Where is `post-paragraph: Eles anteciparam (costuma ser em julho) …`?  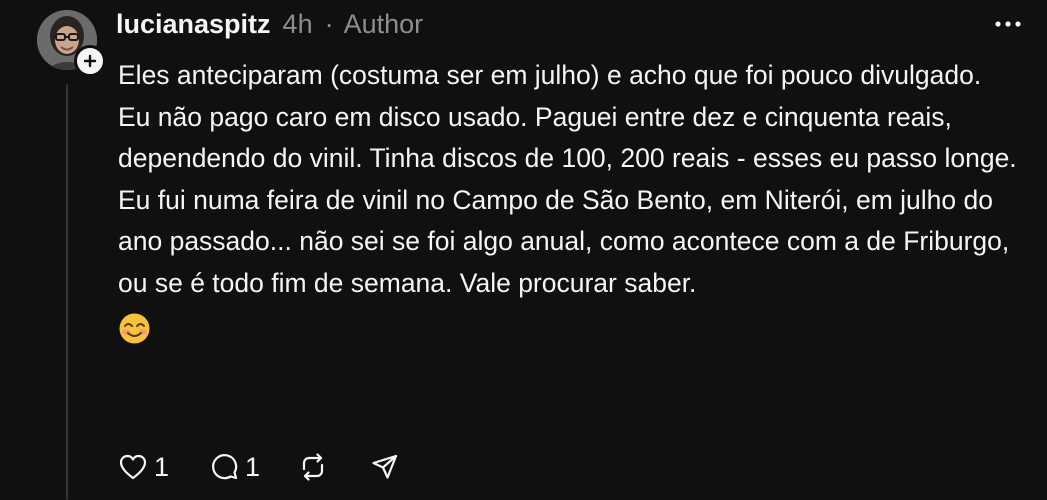 post-paragraph: Eles anteciparam (costuma ser em julho) … is located at coordinates (550, 75).